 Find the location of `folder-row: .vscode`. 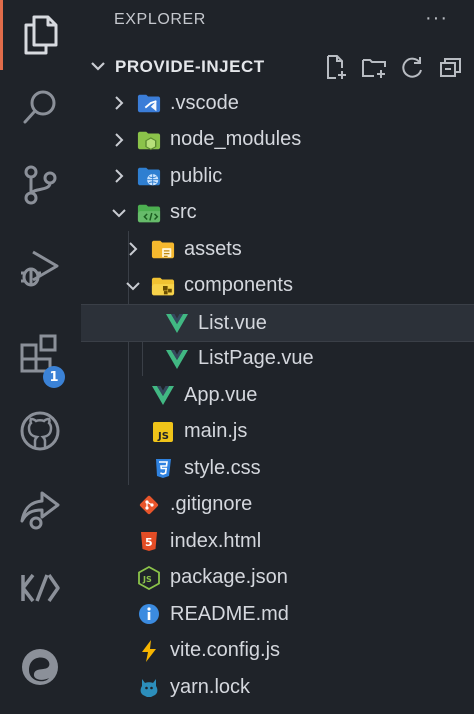

folder-row: .vscode is located at coordinates (277, 103).